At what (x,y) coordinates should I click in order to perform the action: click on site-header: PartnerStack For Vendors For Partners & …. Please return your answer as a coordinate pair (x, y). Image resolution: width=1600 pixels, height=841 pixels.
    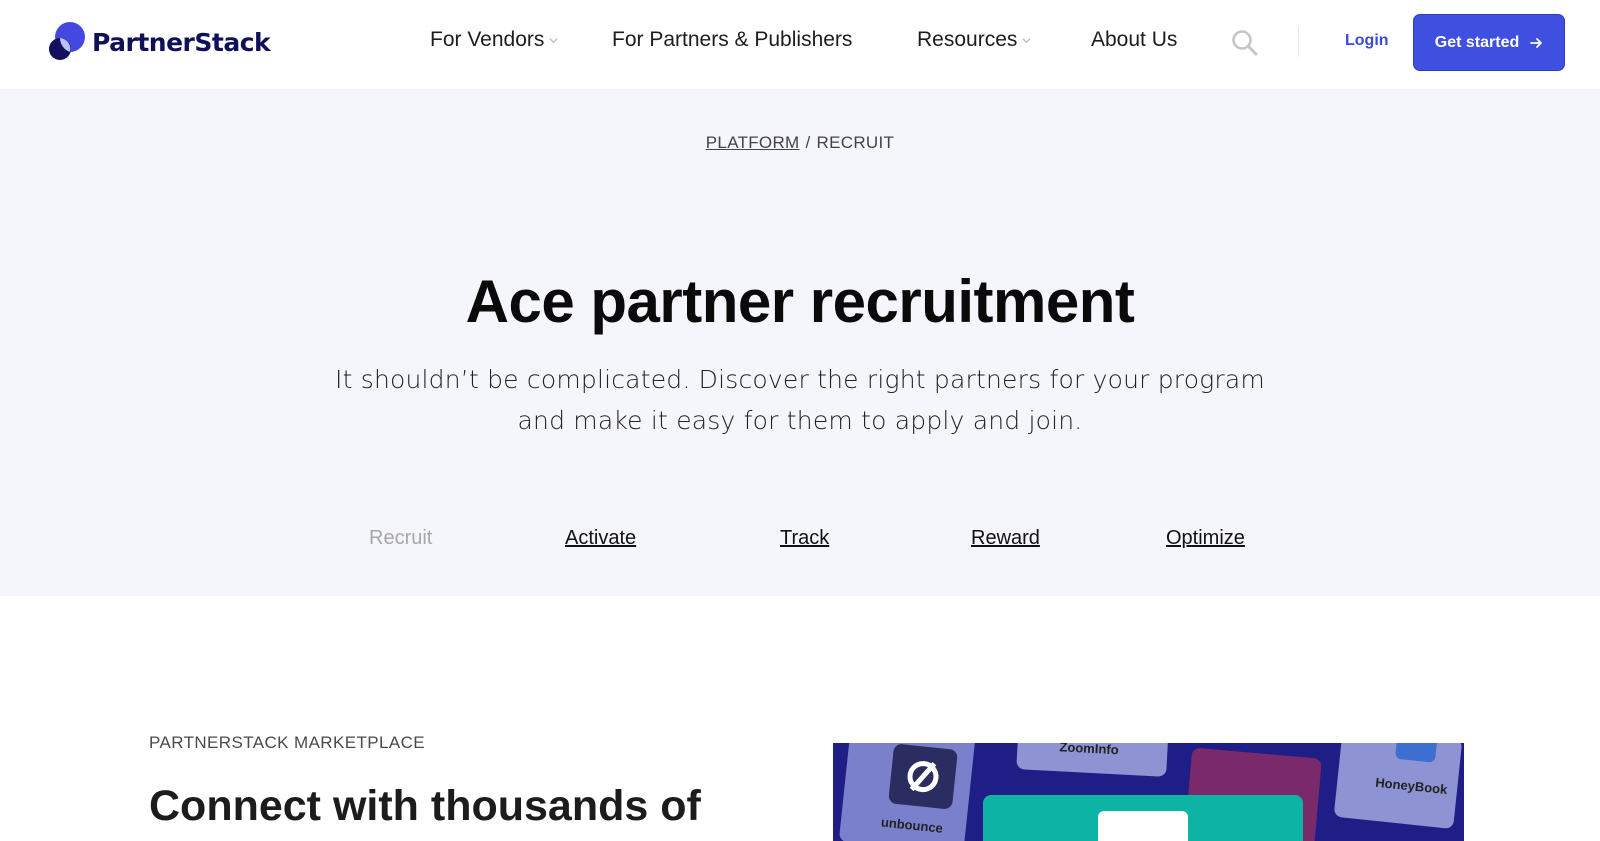
    Looking at the image, I should click on (800, 44).